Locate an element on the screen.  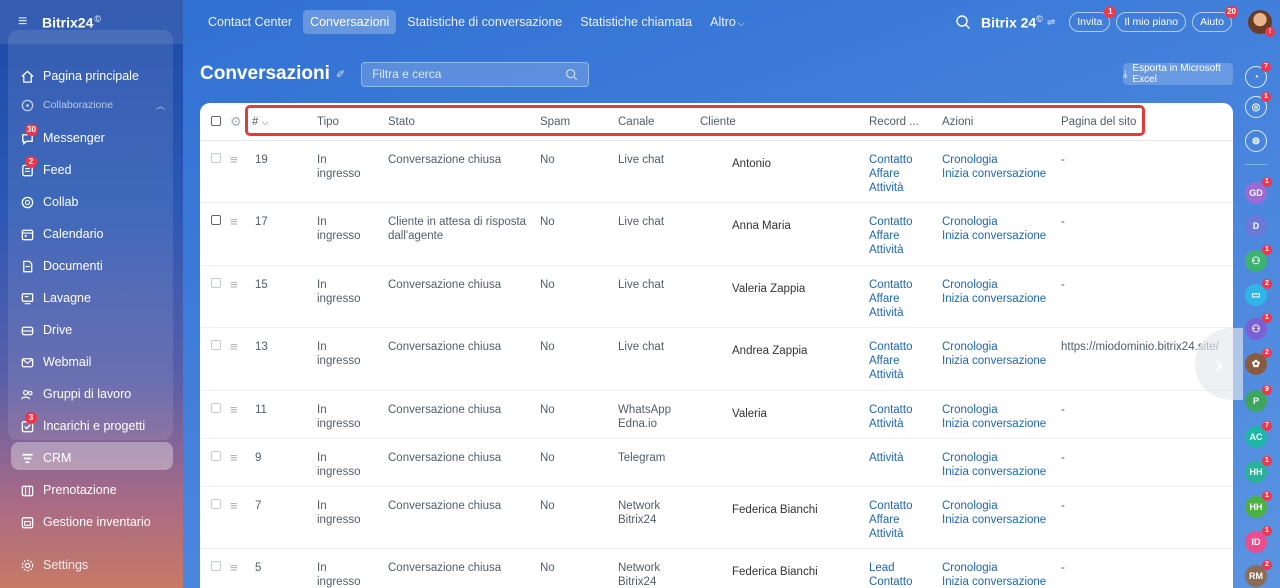
chat-search-icon: ⊜ is located at coordinates (1256, 141).